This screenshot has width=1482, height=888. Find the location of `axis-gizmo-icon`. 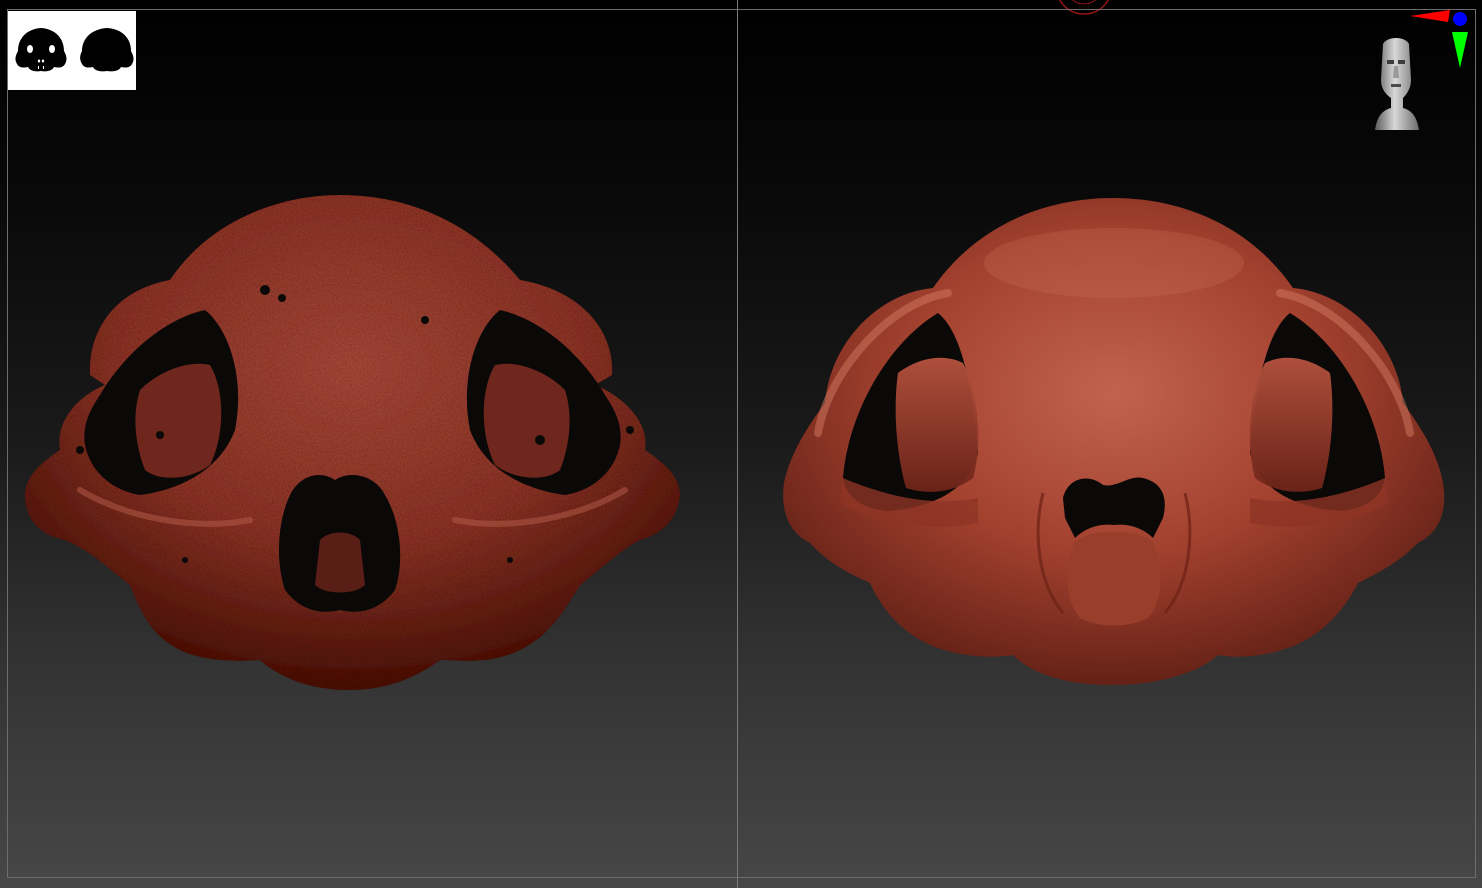

axis-gizmo-icon is located at coordinates (1440, 39).